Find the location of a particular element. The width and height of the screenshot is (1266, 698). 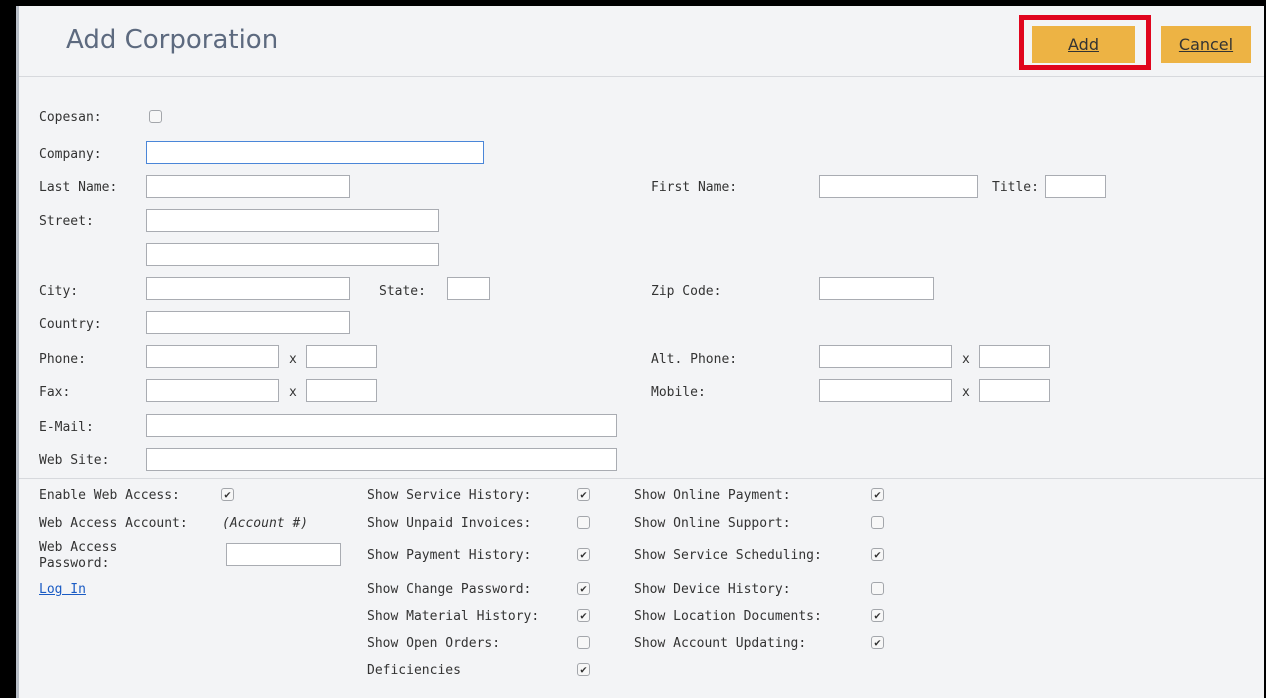

show-online-payment-checkbox: ✔ is located at coordinates (877, 494).